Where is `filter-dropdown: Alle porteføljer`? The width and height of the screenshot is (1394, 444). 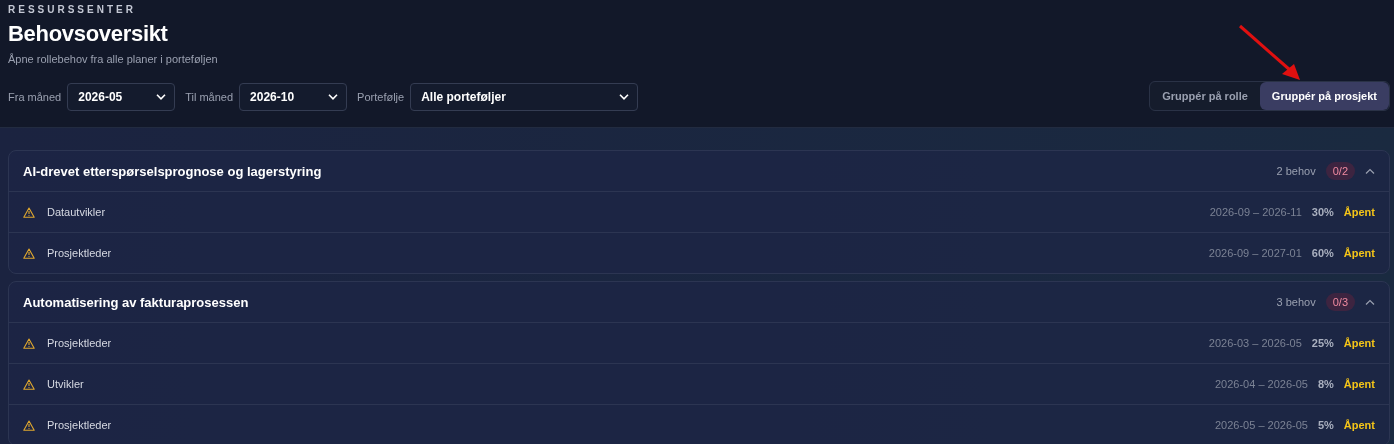 filter-dropdown: Alle porteføljer is located at coordinates (524, 97).